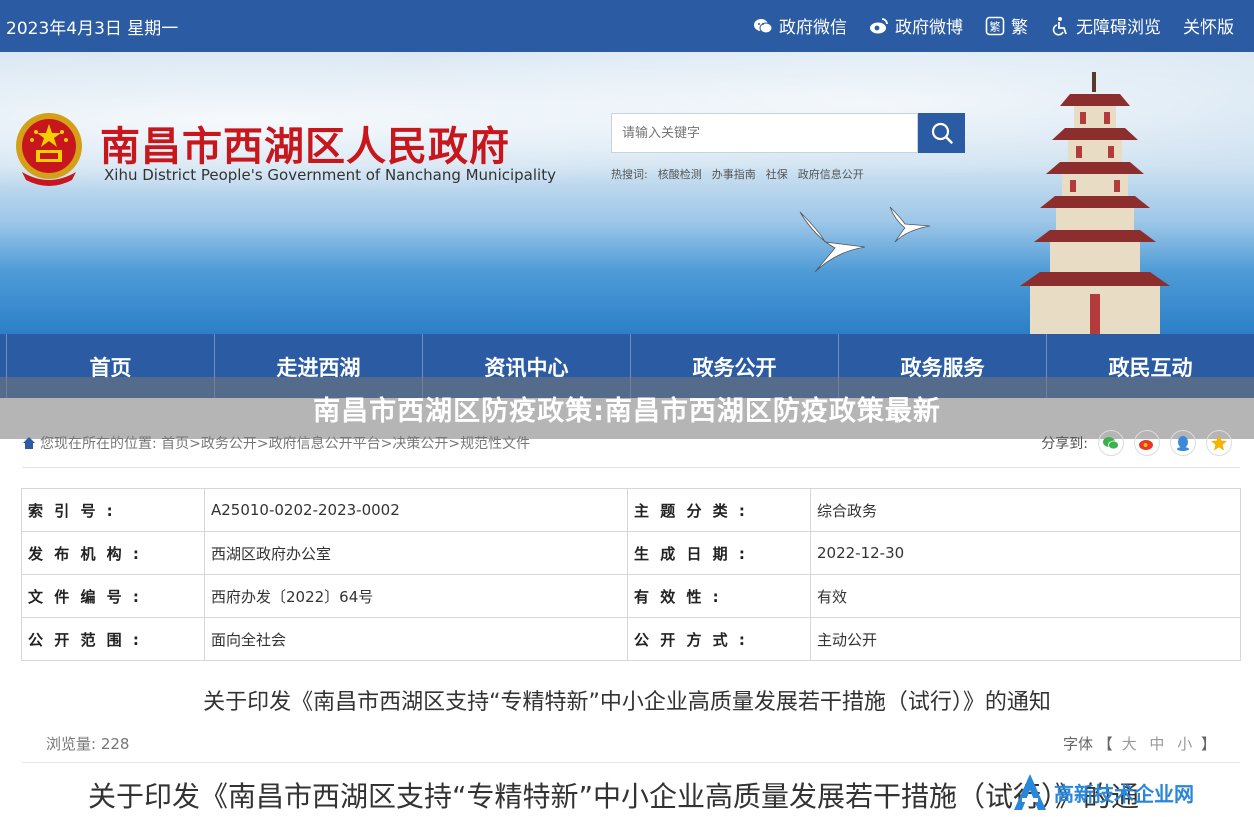  I want to click on search-button, so click(941, 133).